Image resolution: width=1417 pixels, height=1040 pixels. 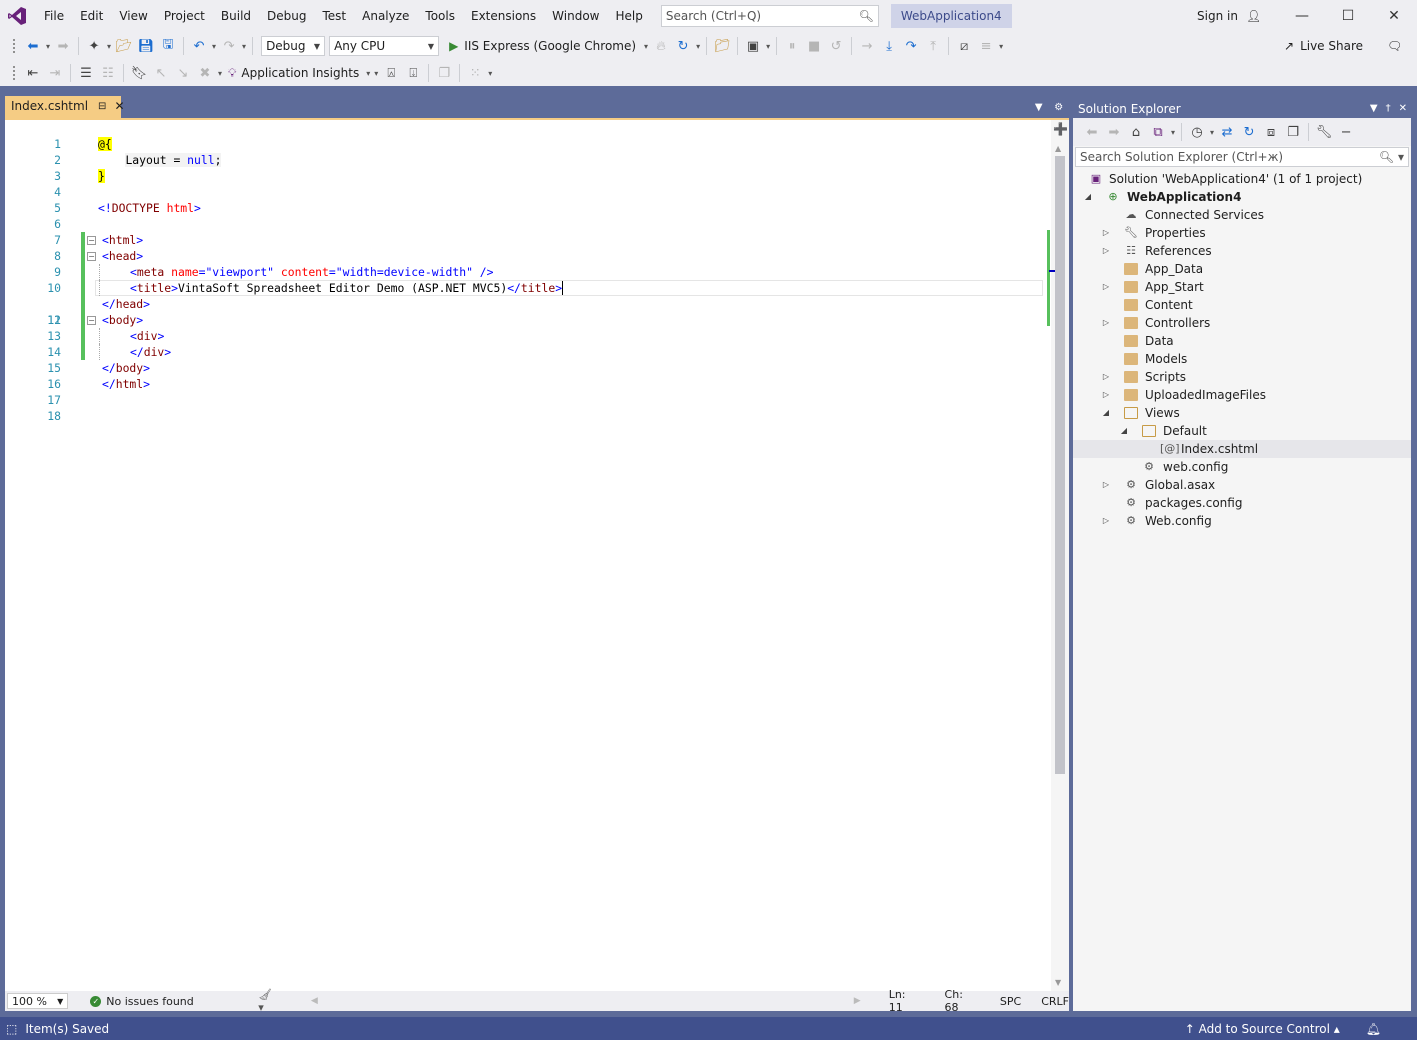 What do you see at coordinates (1249, 132) in the screenshot?
I see `refresh-icon: ↻` at bounding box center [1249, 132].